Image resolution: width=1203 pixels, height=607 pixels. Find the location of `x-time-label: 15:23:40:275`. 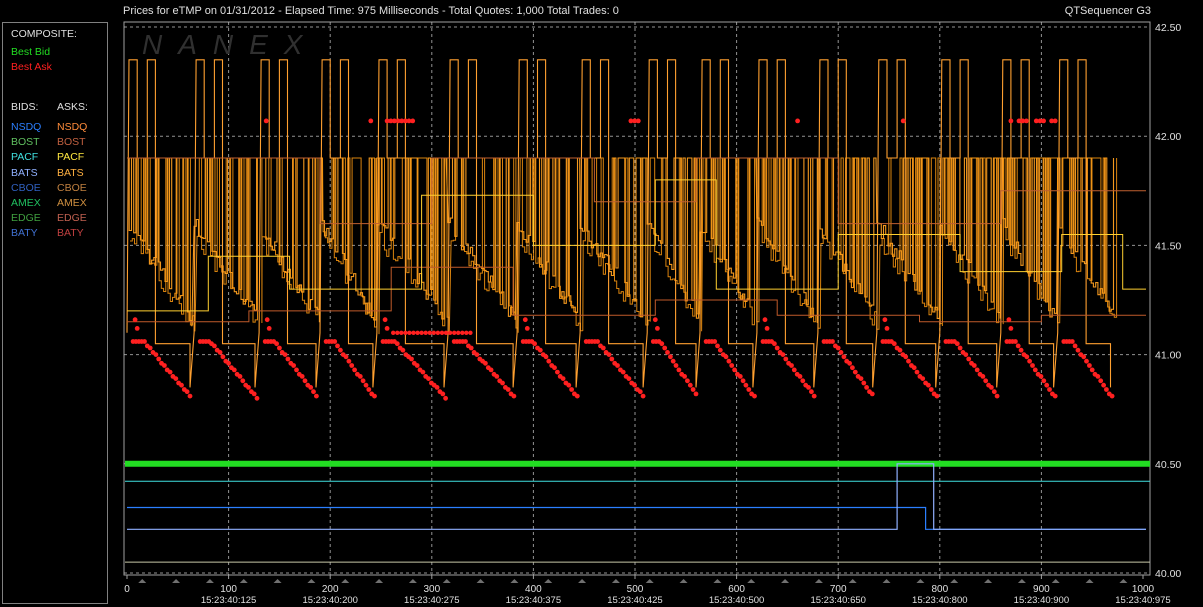

x-time-label: 15:23:40:275 is located at coordinates (431, 600).